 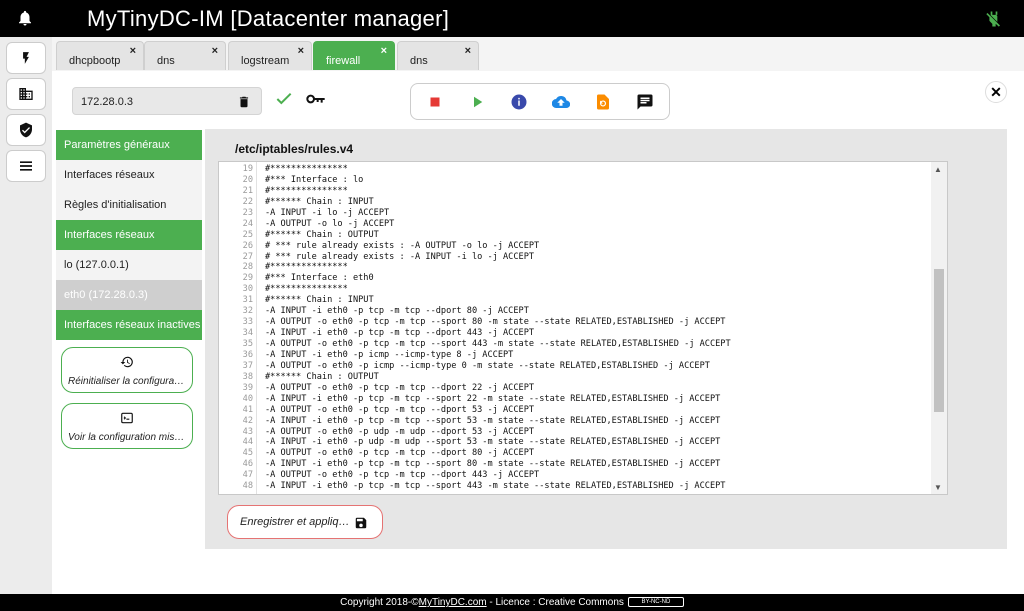 What do you see at coordinates (996, 92) in the screenshot?
I see `close-all-button: ✕` at bounding box center [996, 92].